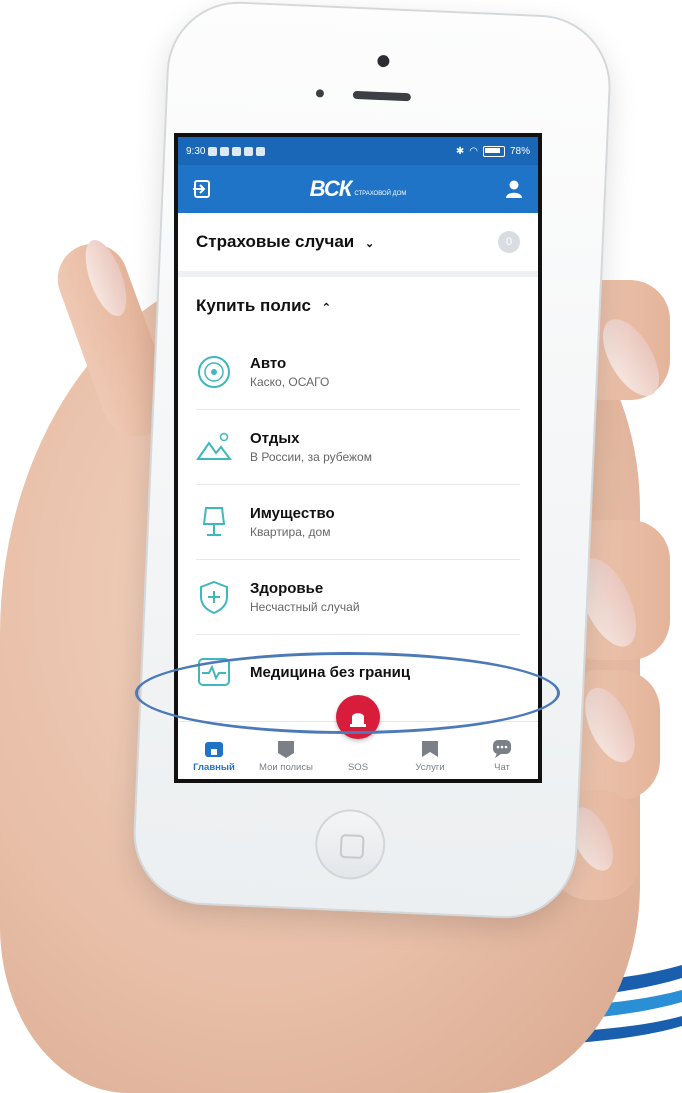 The width and height of the screenshot is (682, 1093). Describe the element at coordinates (214, 749) in the screenshot. I see `home-icon` at that location.